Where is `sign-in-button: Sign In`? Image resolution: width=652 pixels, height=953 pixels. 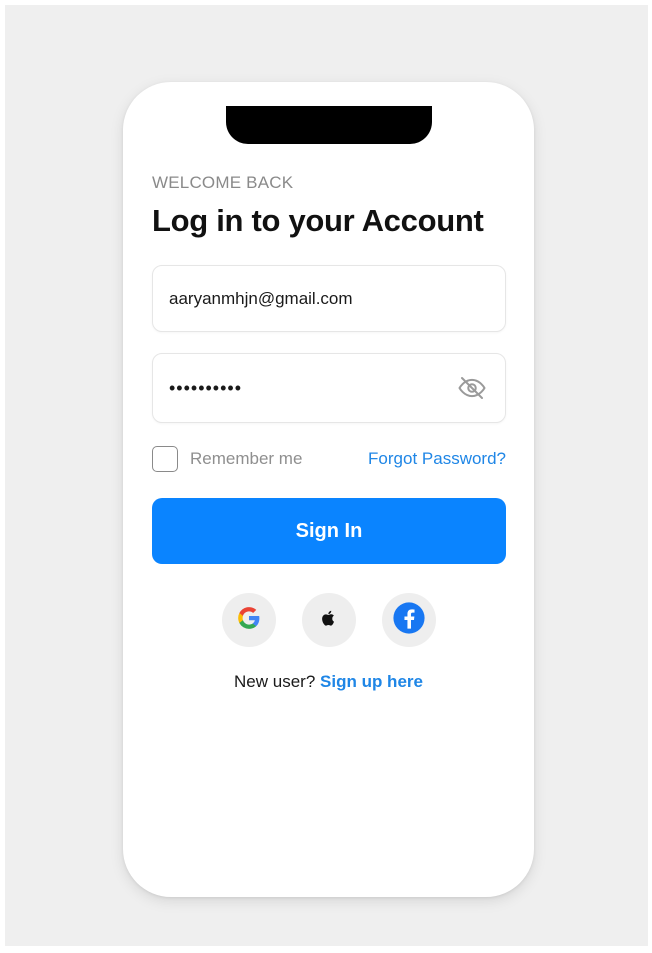
sign-in-button: Sign In is located at coordinates (329, 531).